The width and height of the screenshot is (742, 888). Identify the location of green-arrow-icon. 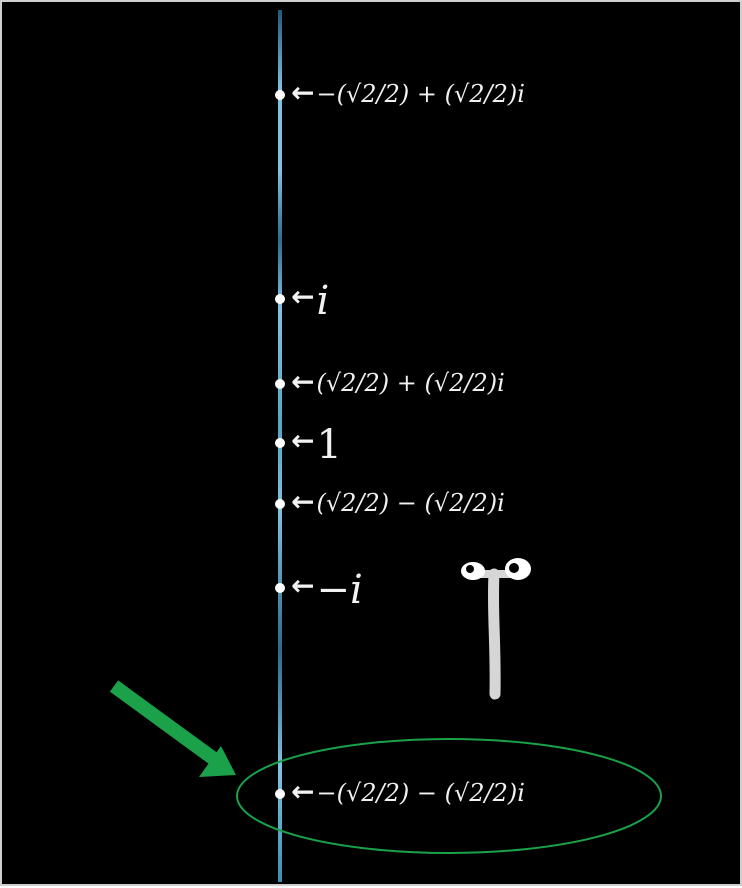
(172, 728).